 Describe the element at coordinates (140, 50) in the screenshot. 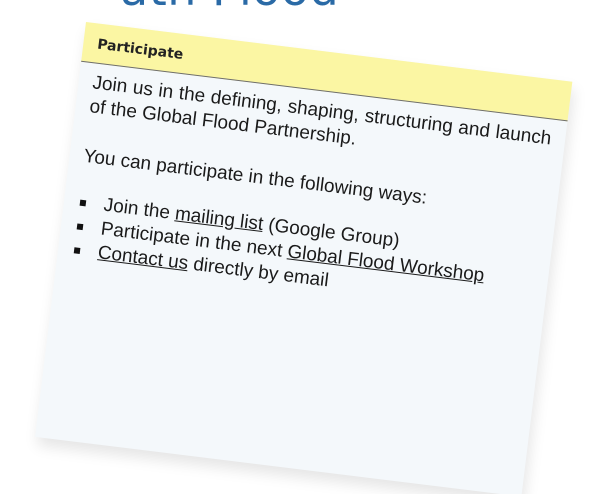

I see `panel-title: Participate` at that location.